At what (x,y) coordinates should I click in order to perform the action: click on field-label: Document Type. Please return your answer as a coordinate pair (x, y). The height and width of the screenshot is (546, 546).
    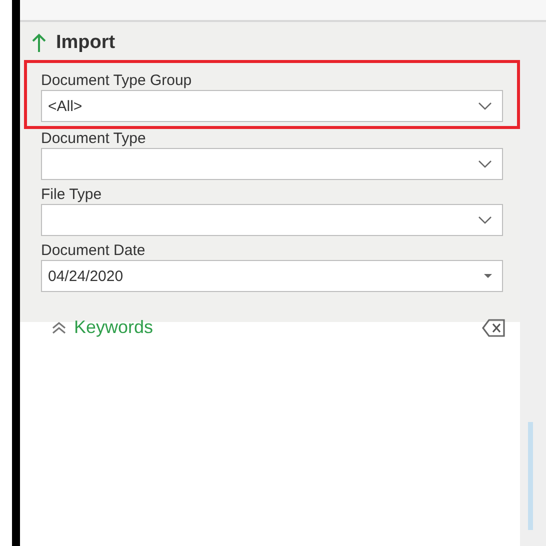
    Looking at the image, I should click on (94, 138).